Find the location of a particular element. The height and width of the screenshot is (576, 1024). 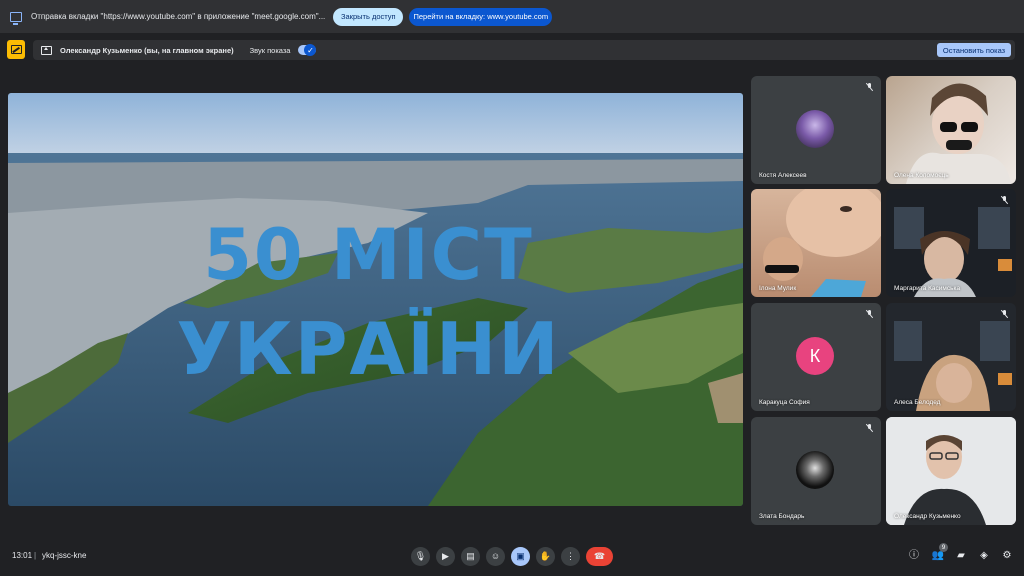

people-button: 👥 9 is located at coordinates (939, 553).